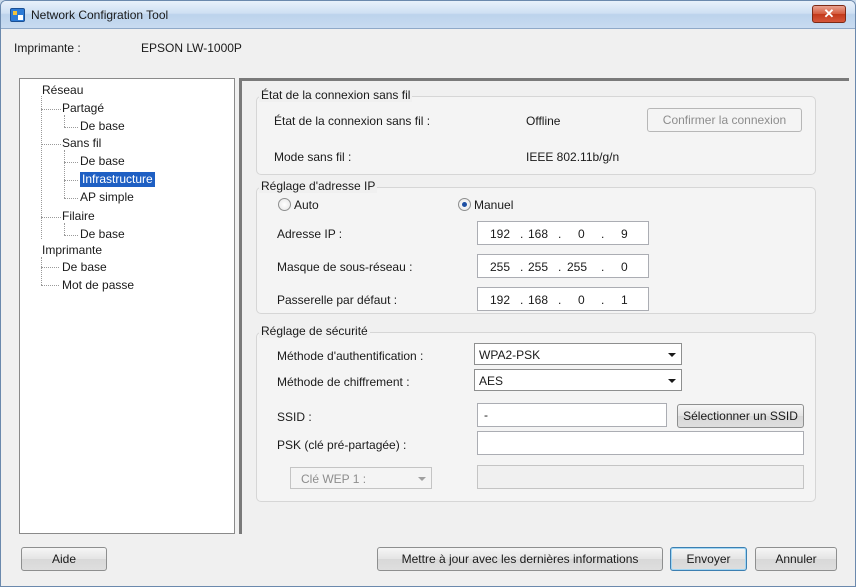  I want to click on confirm-connection-button: Confirmer la connexion, so click(724, 120).